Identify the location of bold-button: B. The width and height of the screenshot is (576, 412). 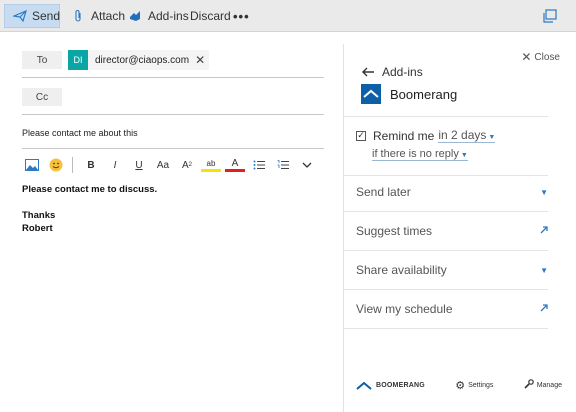
(91, 165).